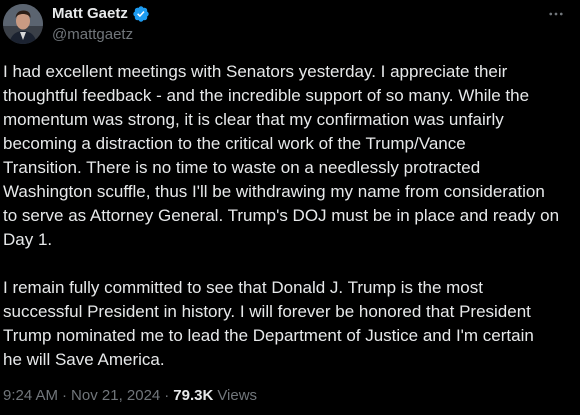 This screenshot has height=415, width=580. Describe the element at coordinates (193, 395) in the screenshot. I see `views-count: 79.3K` at that location.